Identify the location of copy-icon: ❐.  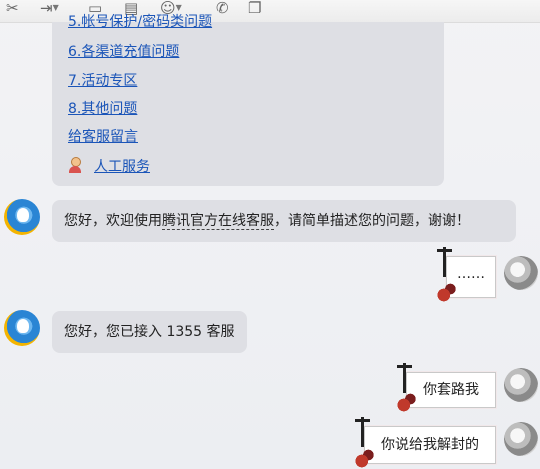
(254, 8).